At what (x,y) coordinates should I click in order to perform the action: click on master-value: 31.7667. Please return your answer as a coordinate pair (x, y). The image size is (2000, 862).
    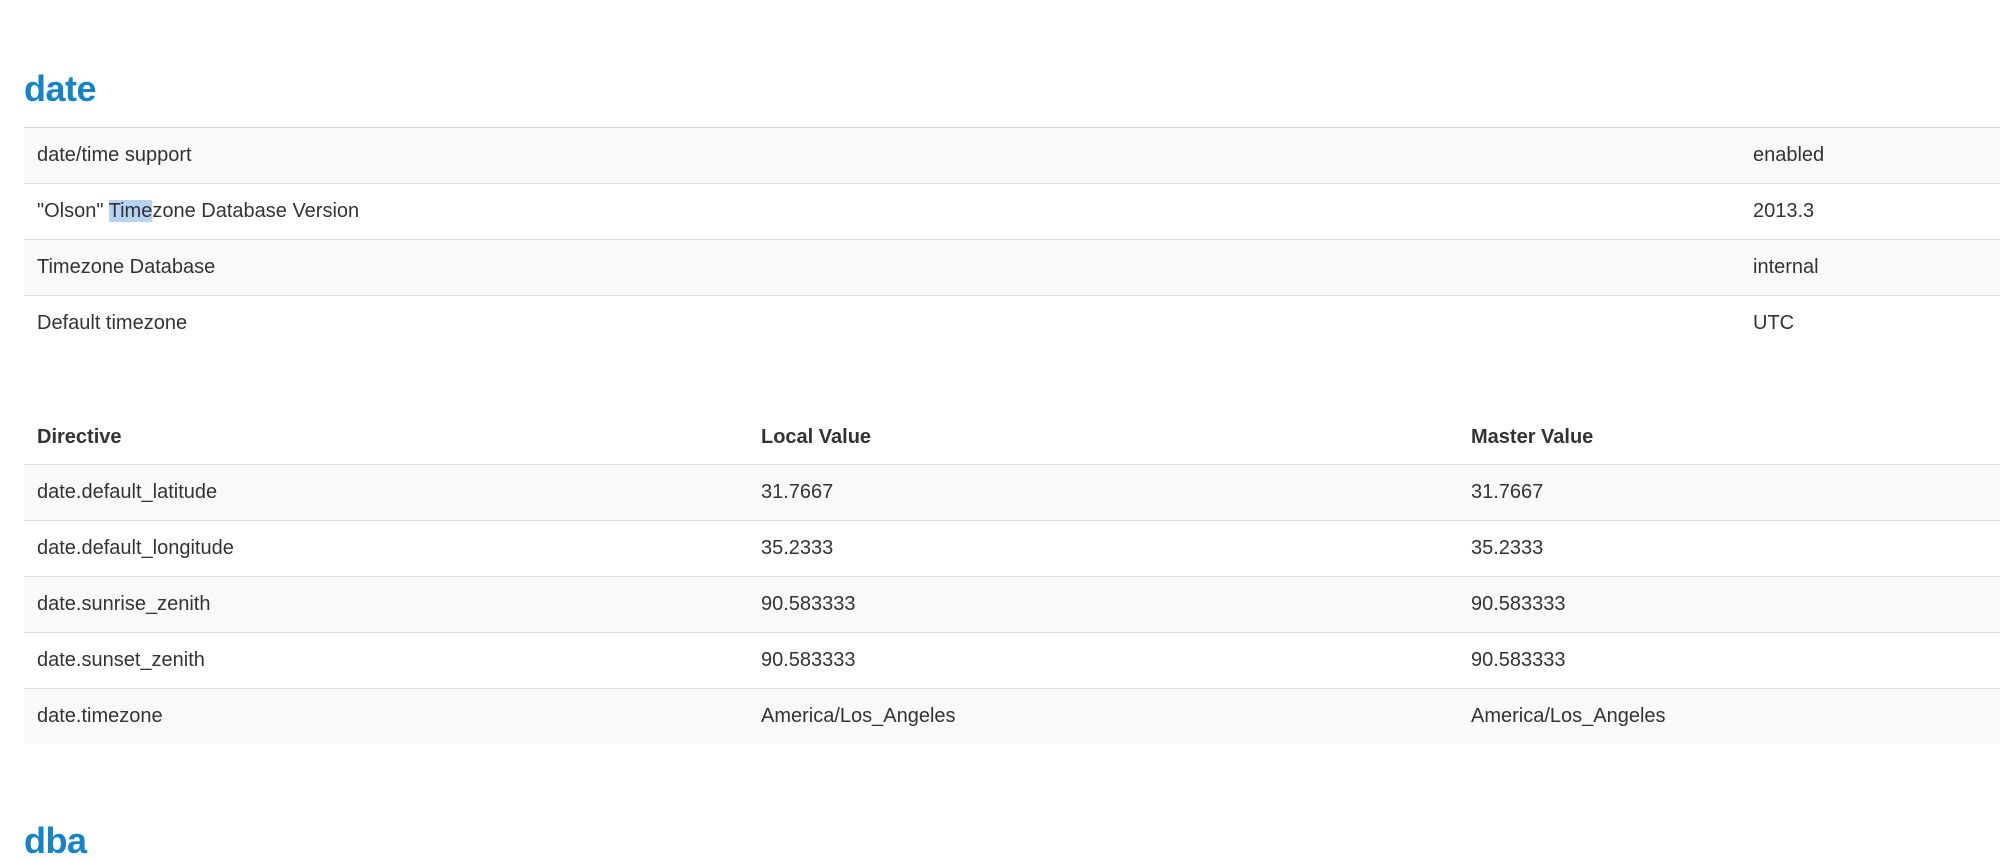
    Looking at the image, I should click on (1729, 492).